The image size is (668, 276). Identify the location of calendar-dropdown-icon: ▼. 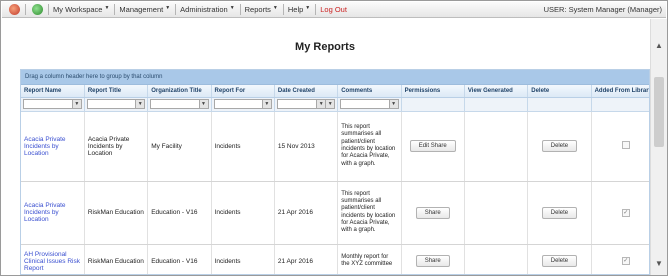
(322, 104).